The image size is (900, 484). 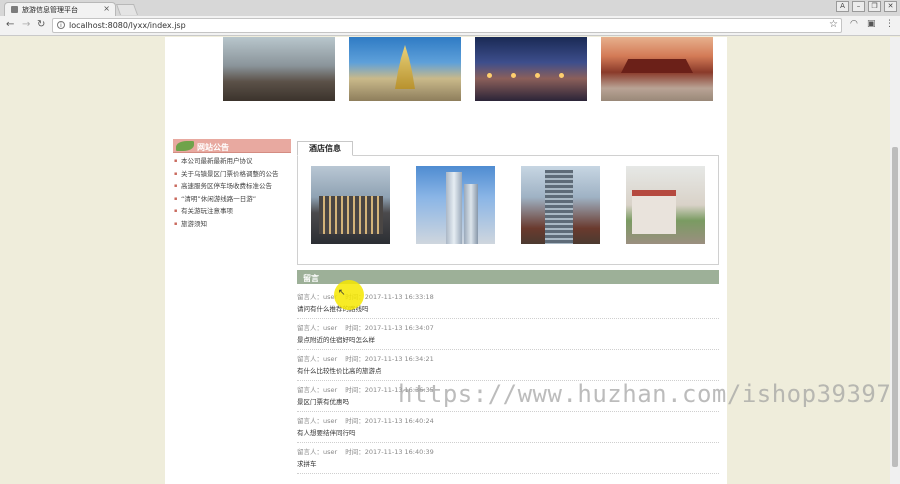 I want to click on message-time: 2017-11-13 16:40:39, so click(x=399, y=452).